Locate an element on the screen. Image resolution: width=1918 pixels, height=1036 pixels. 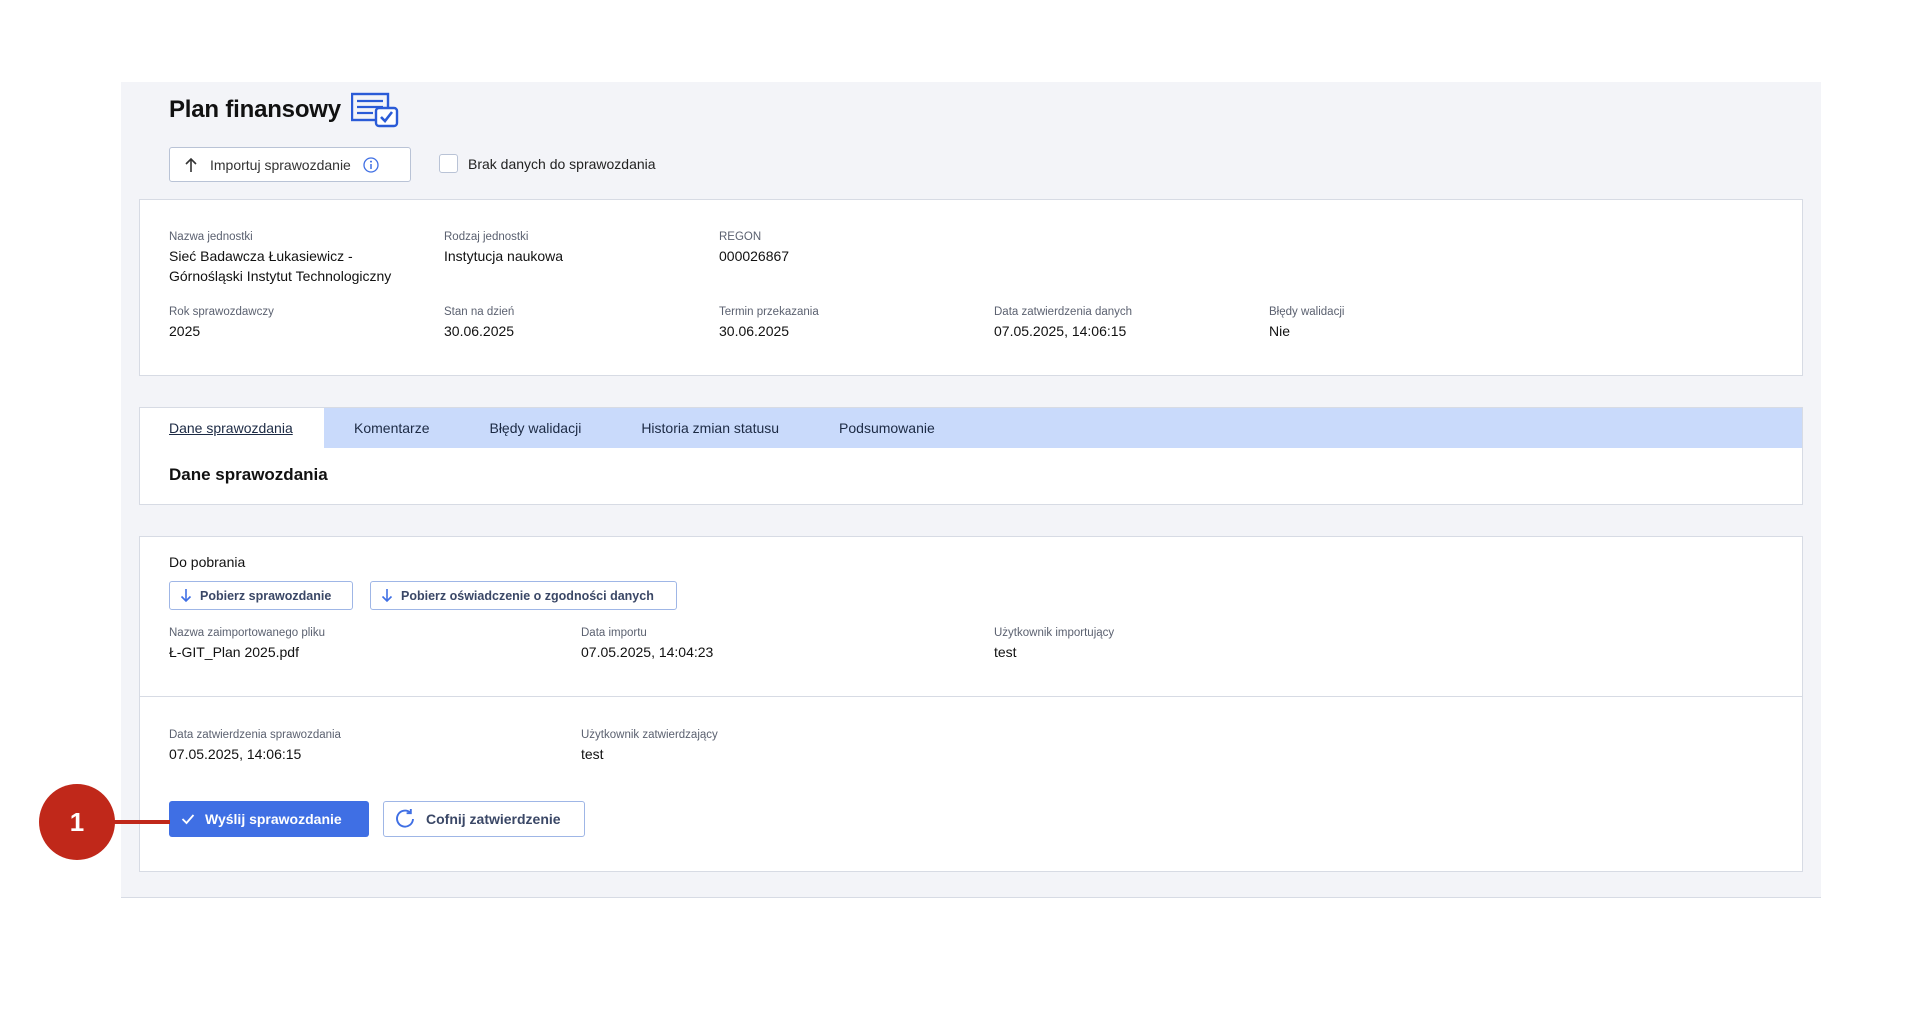
field-label: Użytkownik importujący is located at coordinates (1054, 633).